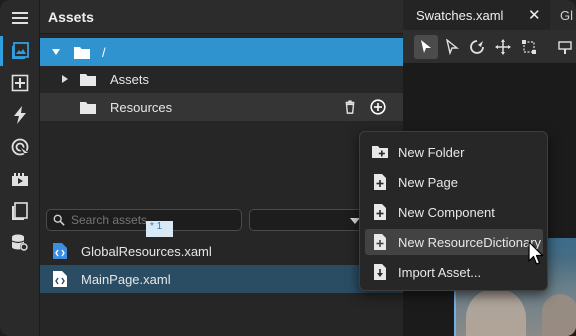 Image resolution: width=576 pixels, height=336 pixels. I want to click on file-name: MainPage.xaml, so click(126, 279).